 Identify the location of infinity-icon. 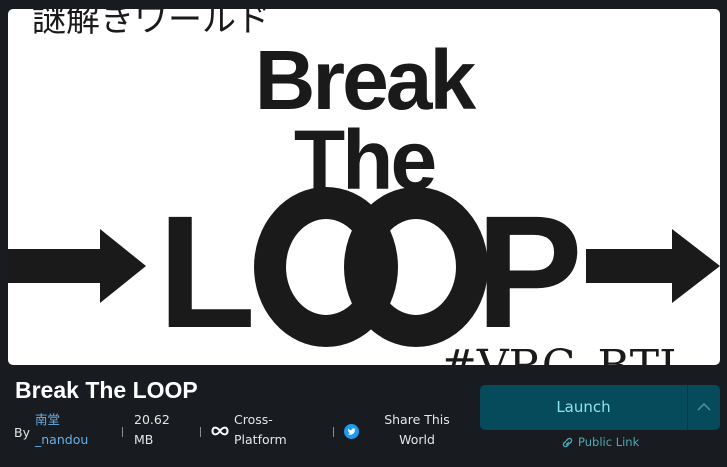
(220, 431).